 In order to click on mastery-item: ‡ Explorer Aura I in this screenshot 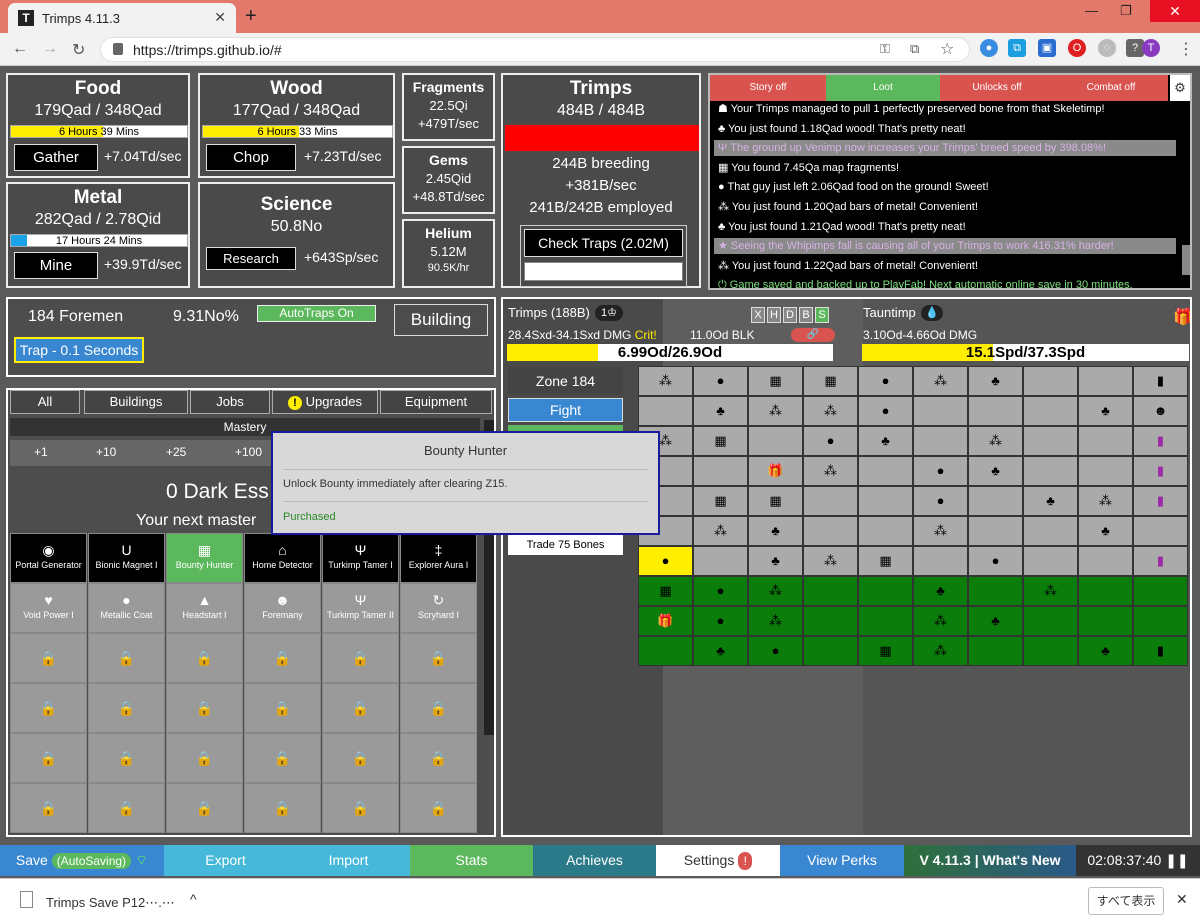, I will do `click(438, 558)`.